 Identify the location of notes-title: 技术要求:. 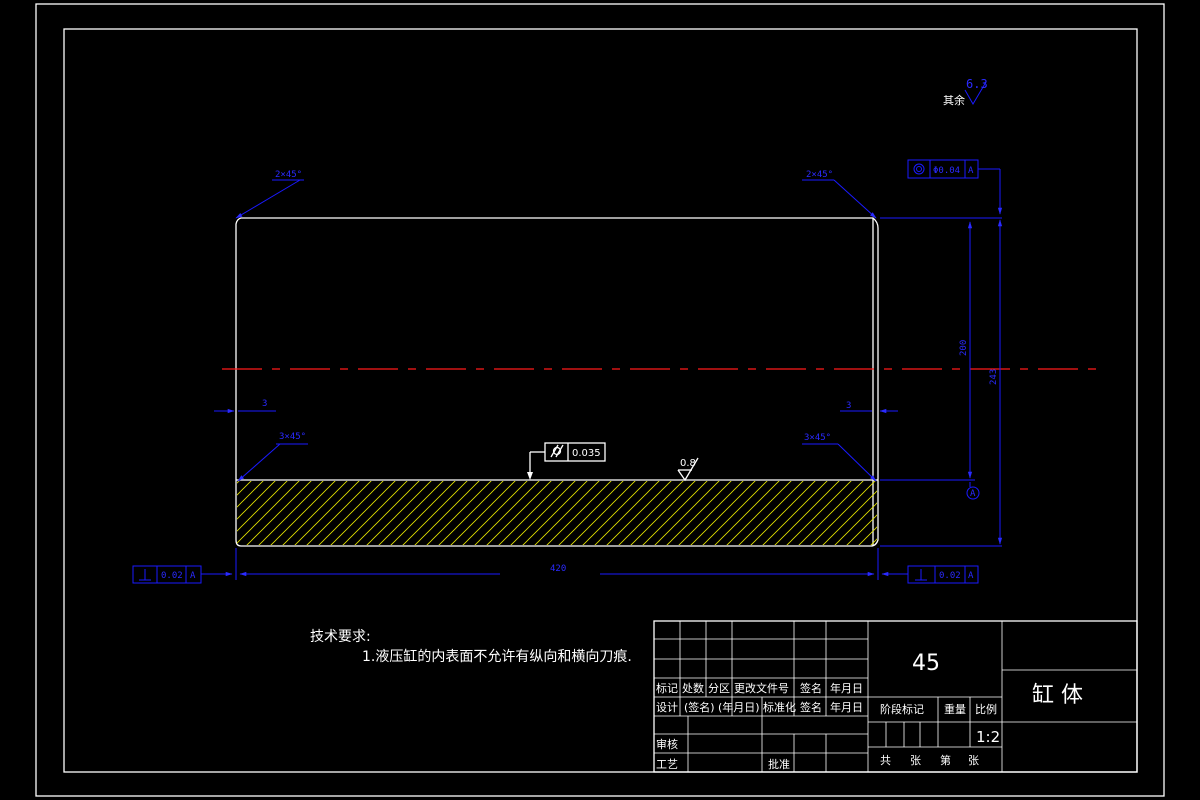
(340, 637).